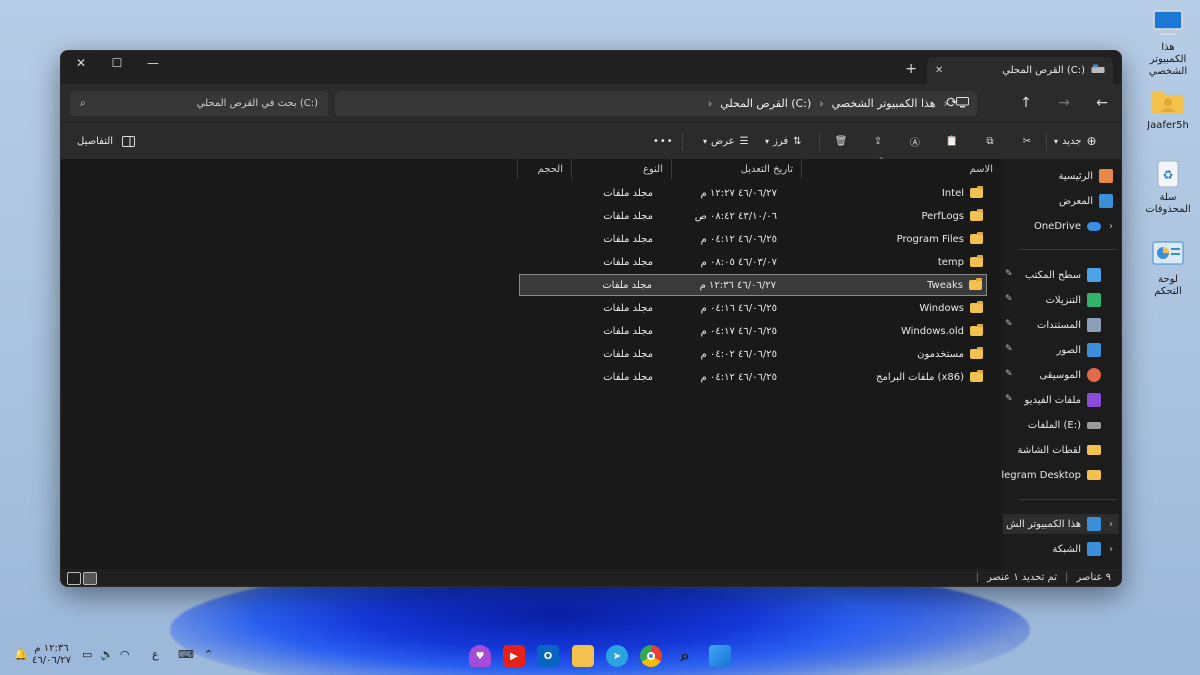 Image resolution: width=1200 pixels, height=675 pixels. I want to click on sidebar-item-telegram-desktop: legram Desktop, so click(1051, 475).